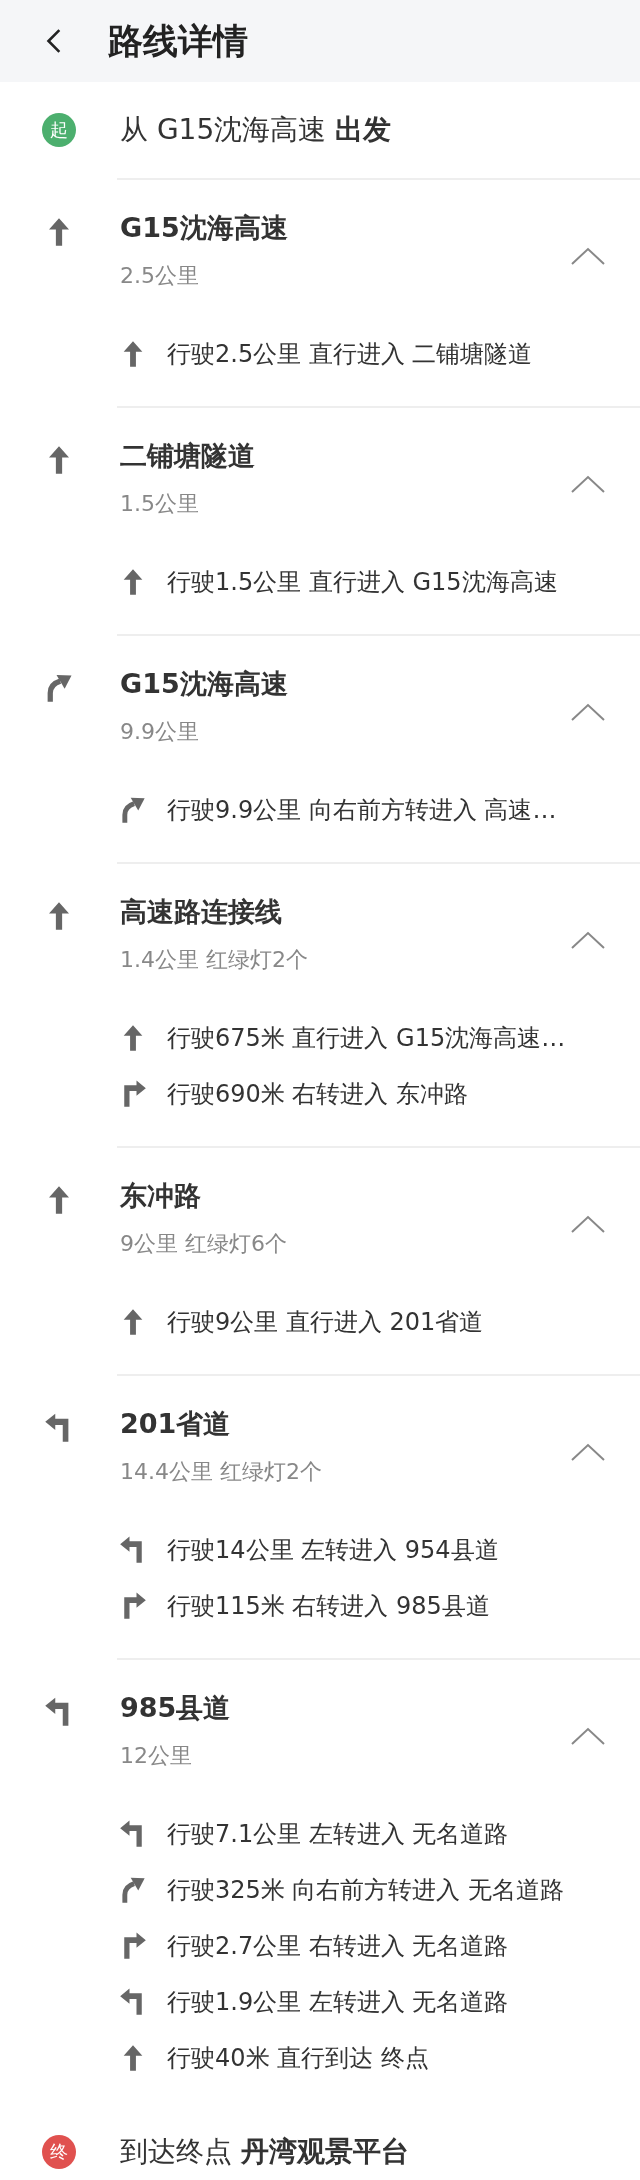 The image size is (640, 2180). Describe the element at coordinates (160, 732) in the screenshot. I see `road-distance: 9.9公里` at that location.